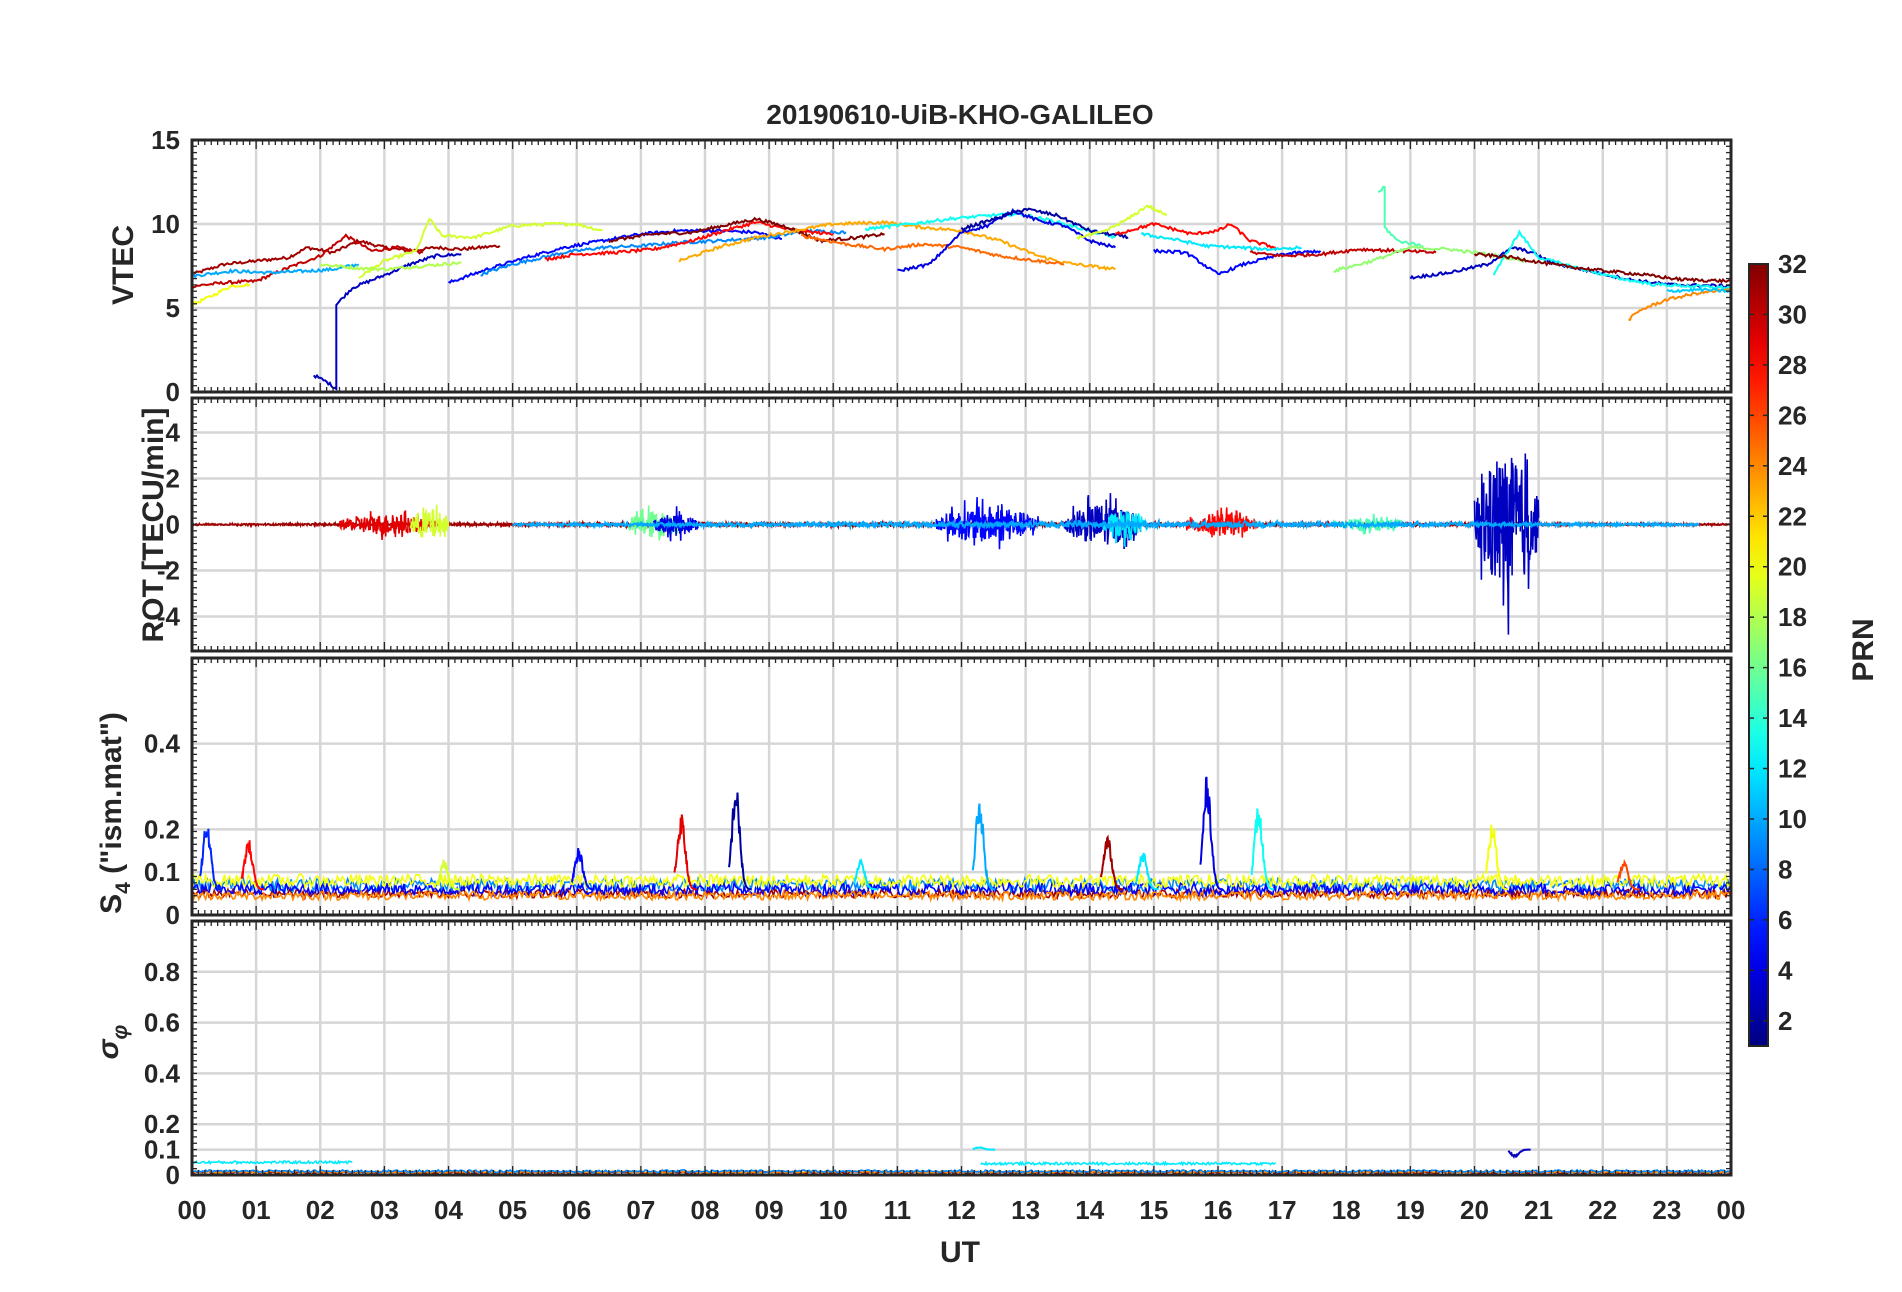  What do you see at coordinates (1282, 1210) in the screenshot?
I see `x-tick-label: 17` at bounding box center [1282, 1210].